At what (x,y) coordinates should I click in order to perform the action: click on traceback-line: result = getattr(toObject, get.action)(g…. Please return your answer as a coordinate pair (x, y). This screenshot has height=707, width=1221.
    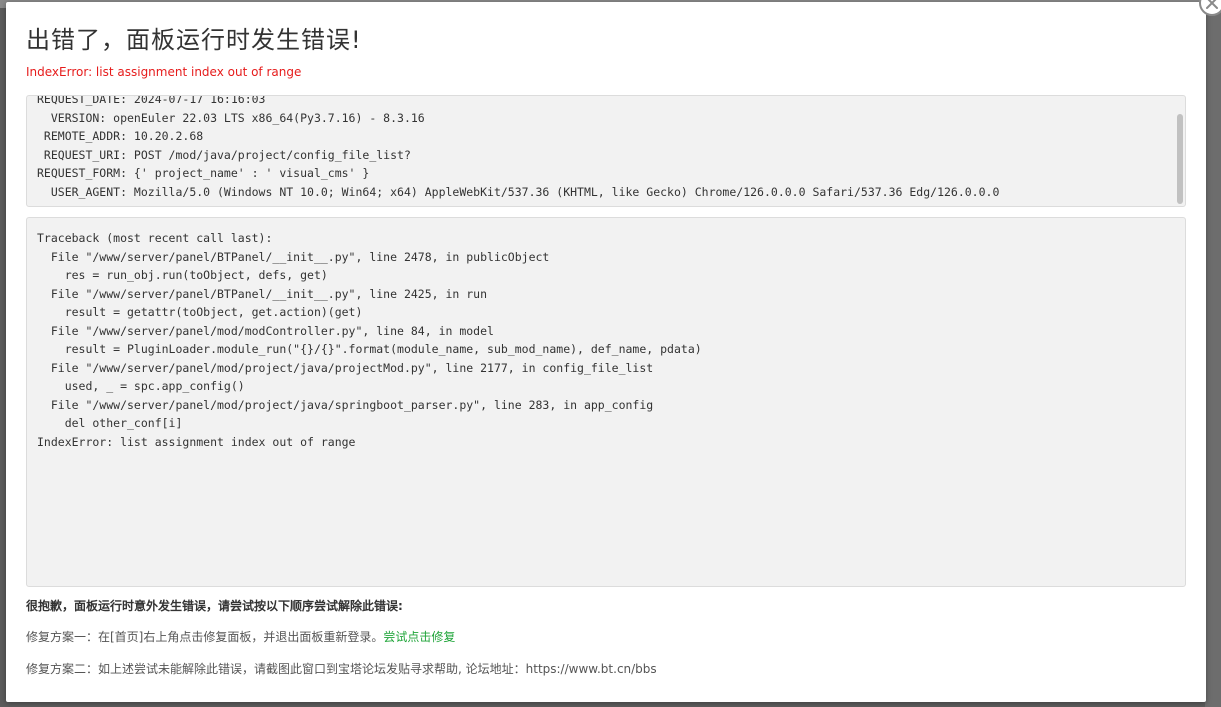
    Looking at the image, I should click on (200, 312).